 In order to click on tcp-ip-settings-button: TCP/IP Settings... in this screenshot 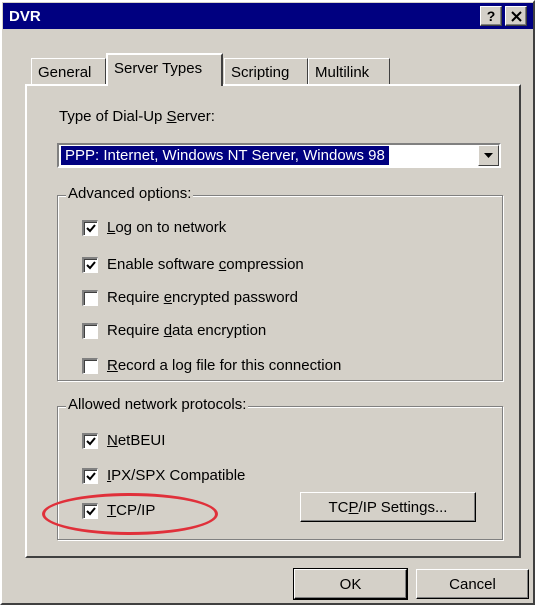, I will do `click(388, 507)`.